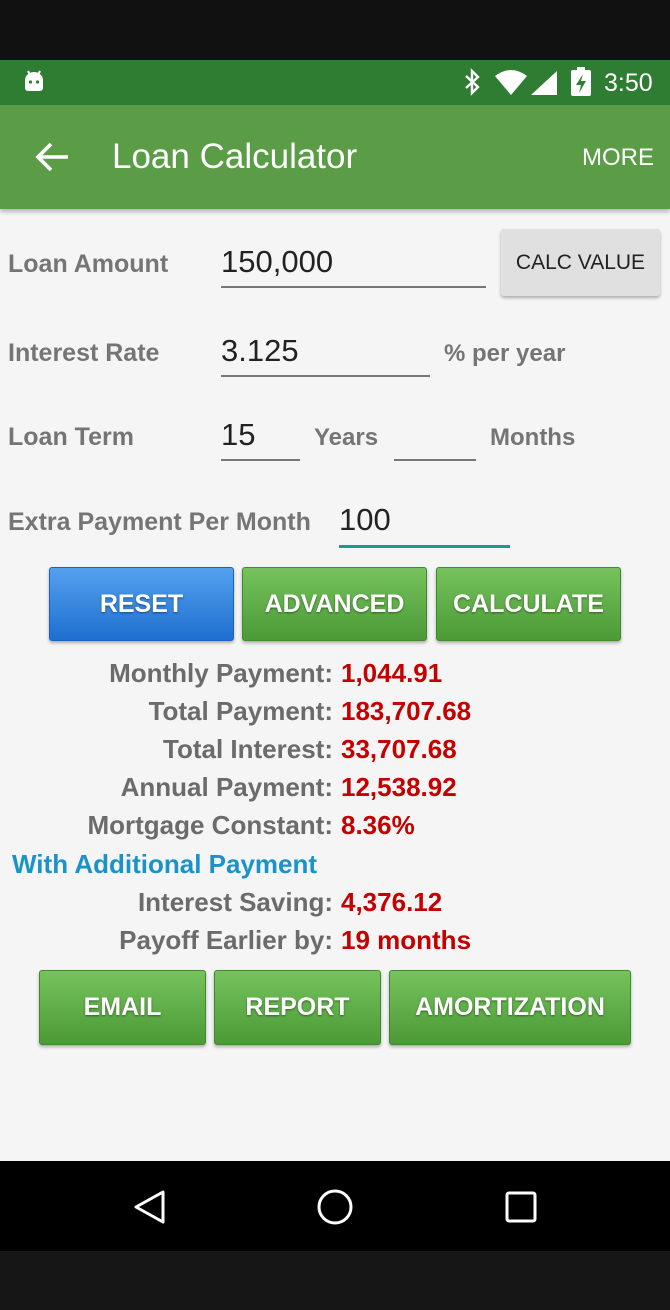 The image size is (670, 1310). What do you see at coordinates (226, 940) in the screenshot?
I see `result-label: Payoff Earlier by:` at bounding box center [226, 940].